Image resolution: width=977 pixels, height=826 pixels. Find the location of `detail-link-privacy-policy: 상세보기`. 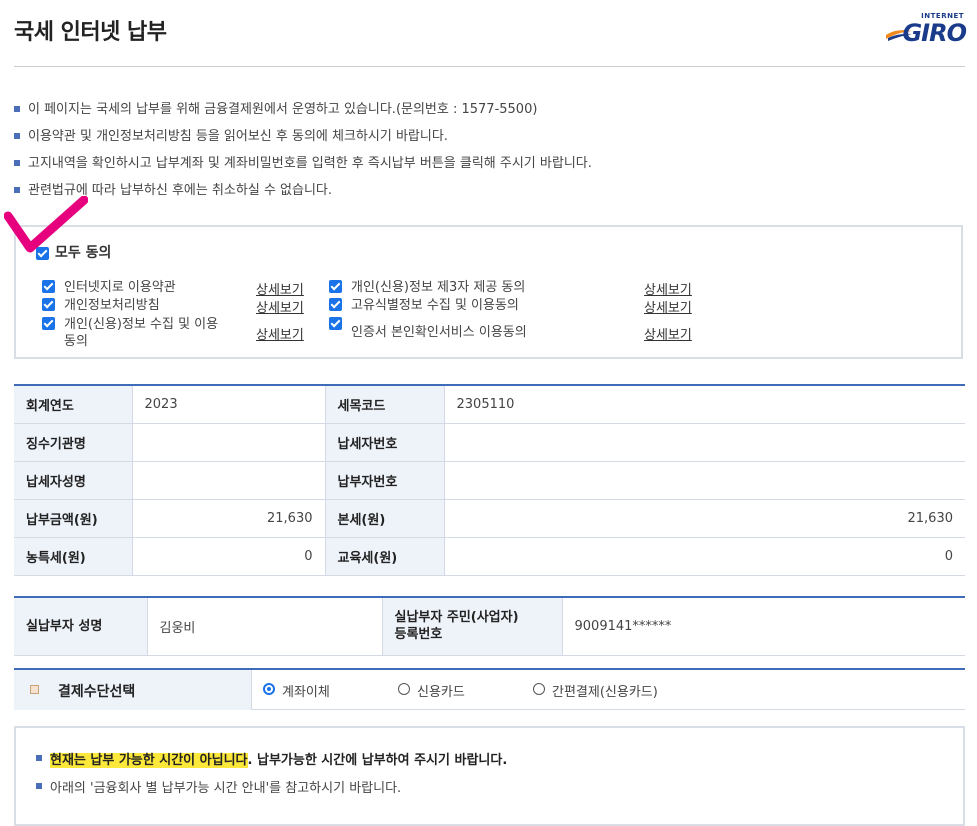

detail-link-privacy-policy: 상세보기 is located at coordinates (280, 306).